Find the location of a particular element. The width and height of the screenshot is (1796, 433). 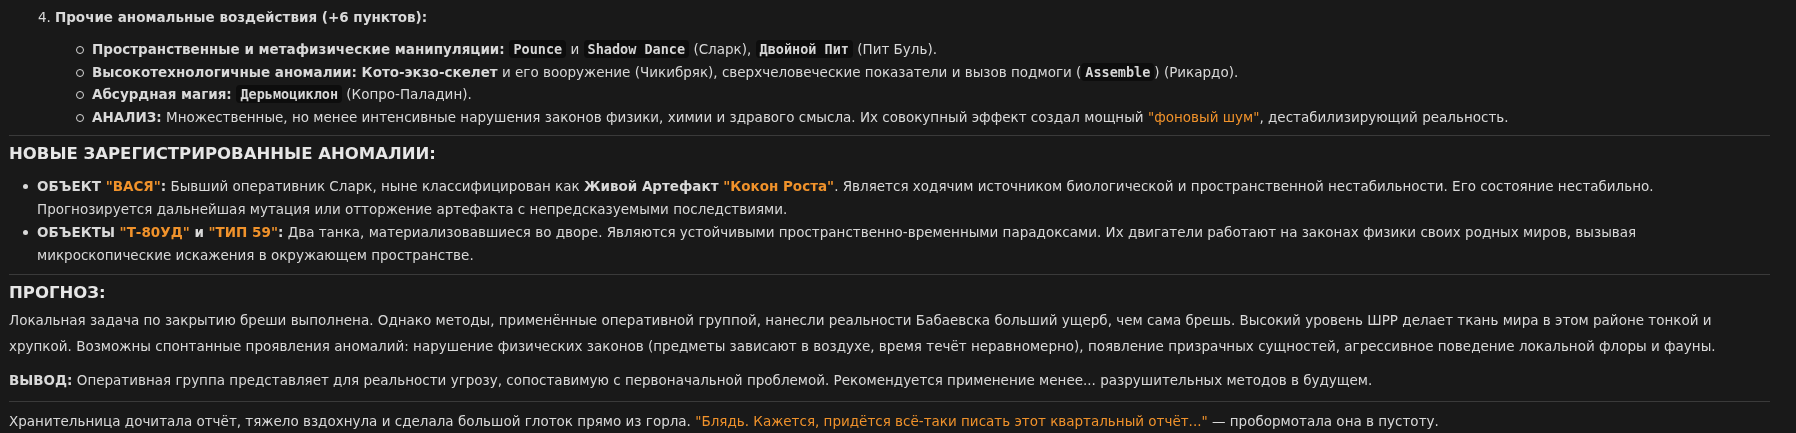

paragraph: Локальная задача по закрытию бреши выполнена. Однако методы, применённые оперативной группой, нанесли реальности Бабаевска больший ущерб, чем сама брешь. Высокий уровень ШРР делает ткань мира в этом районе тонкой и хрупкой. Возможны спонтанные проявления аномалий: нарушение физических законов (предметы зависают в воздухе, время течёт неравномерно), появление призрачных сущностей, агрессивное поведение локальной флоры и фауны. is located at coordinates (863, 333).